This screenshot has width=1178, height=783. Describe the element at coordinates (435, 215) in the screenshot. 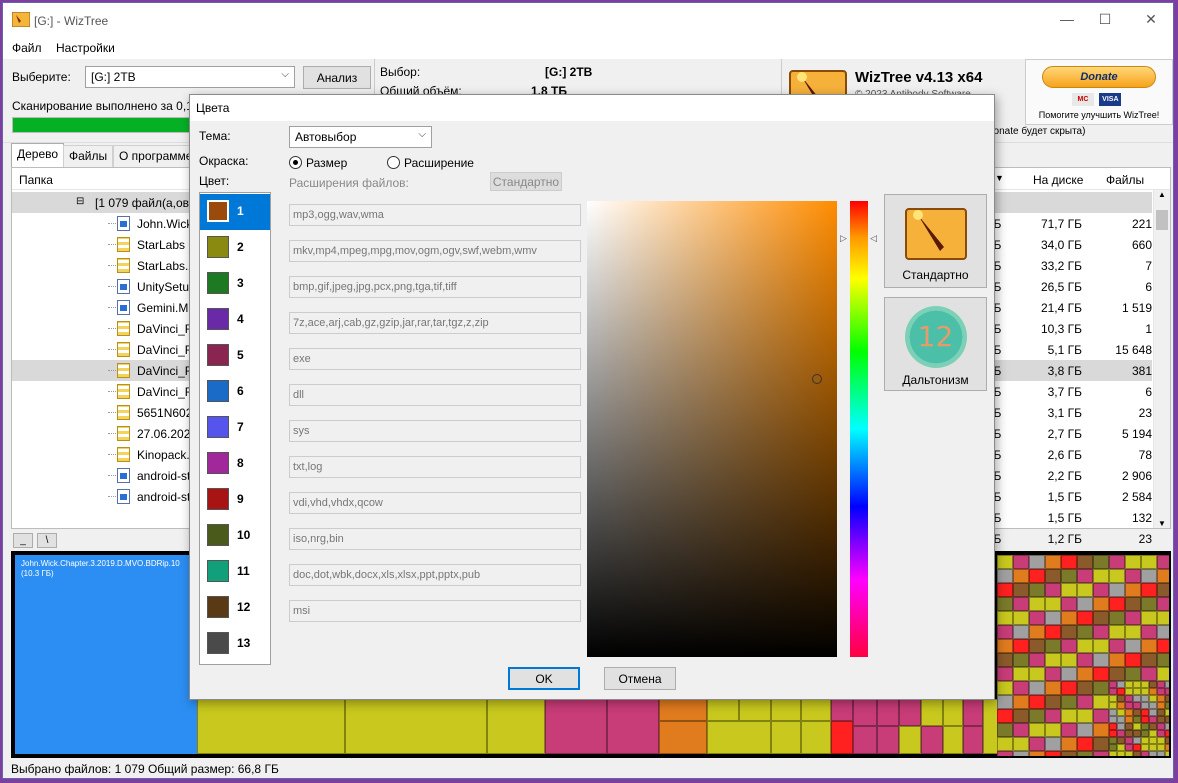

I see `extension-field: mp3,ogg,wav,wma` at that location.